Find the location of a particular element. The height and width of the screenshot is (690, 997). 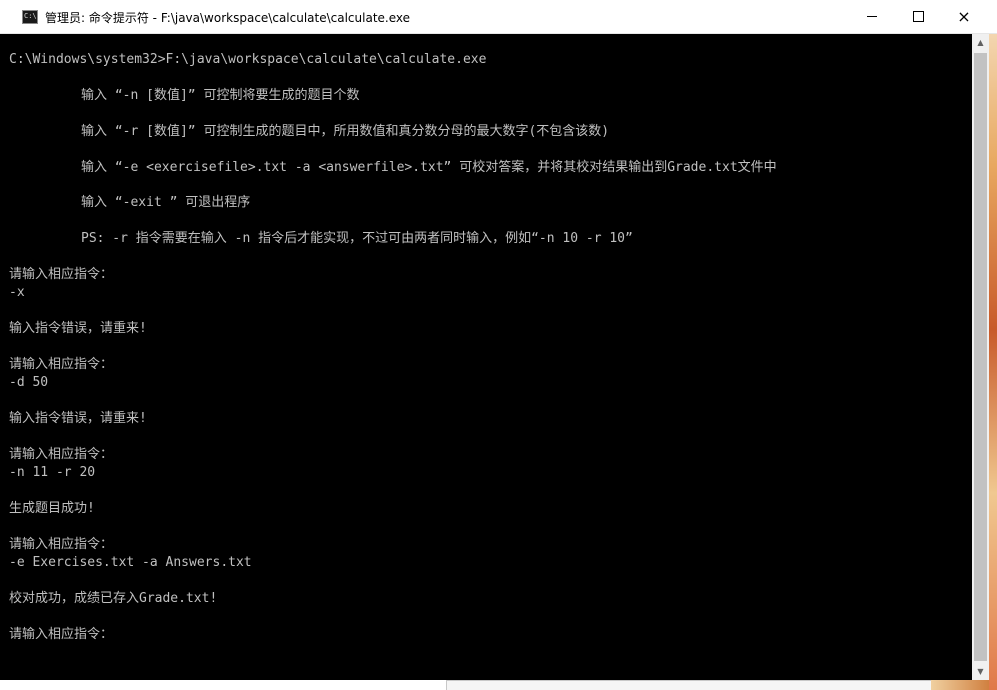

cmd-icon-label: C:\ is located at coordinates (30, 16).